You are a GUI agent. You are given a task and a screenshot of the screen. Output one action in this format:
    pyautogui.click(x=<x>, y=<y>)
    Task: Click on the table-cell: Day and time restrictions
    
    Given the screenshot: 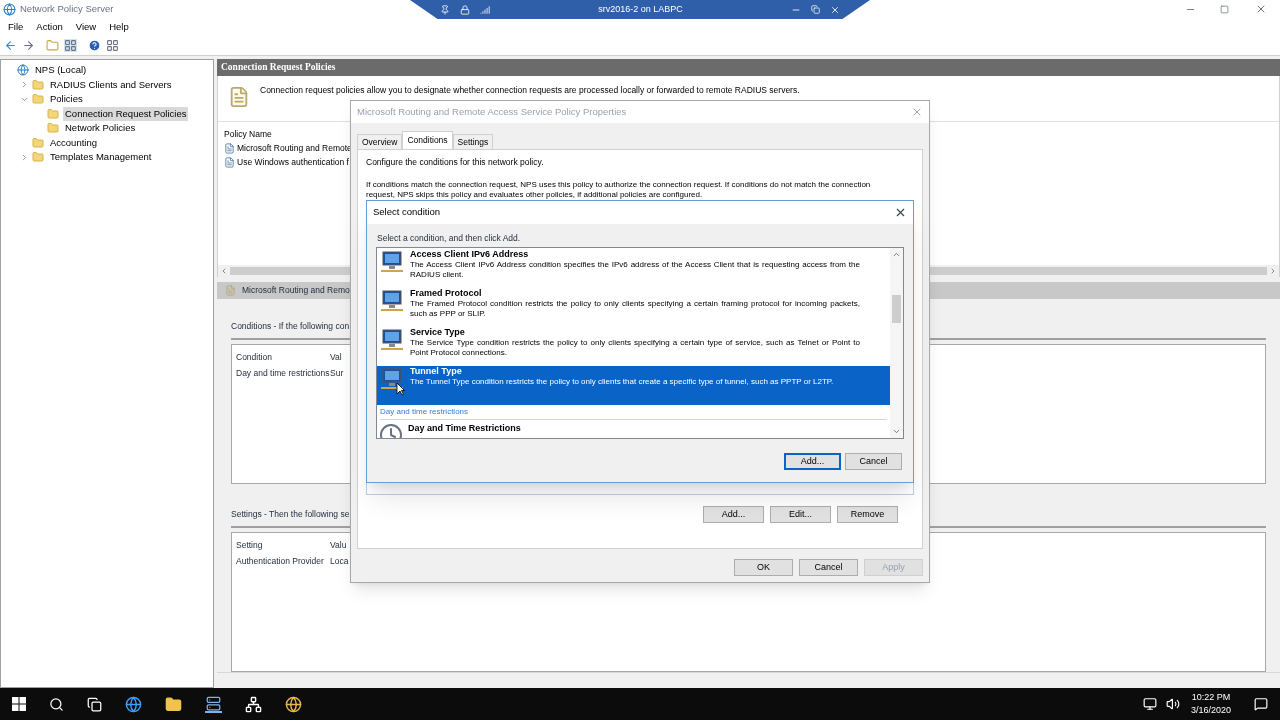 What is the action you would take?
    pyautogui.click(x=283, y=373)
    